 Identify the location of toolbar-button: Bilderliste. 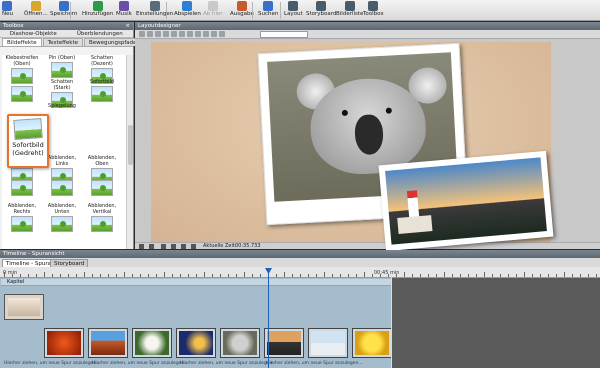
(349, 9).